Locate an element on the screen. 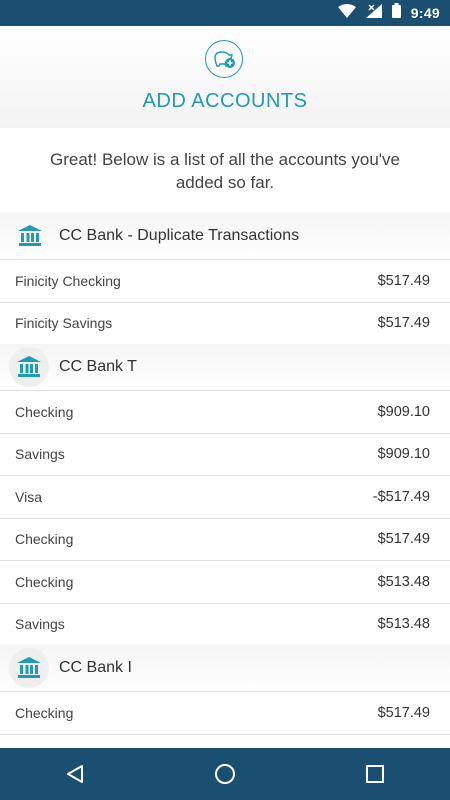 This screenshot has height=800, width=450. wifi-icon is located at coordinates (346, 13).